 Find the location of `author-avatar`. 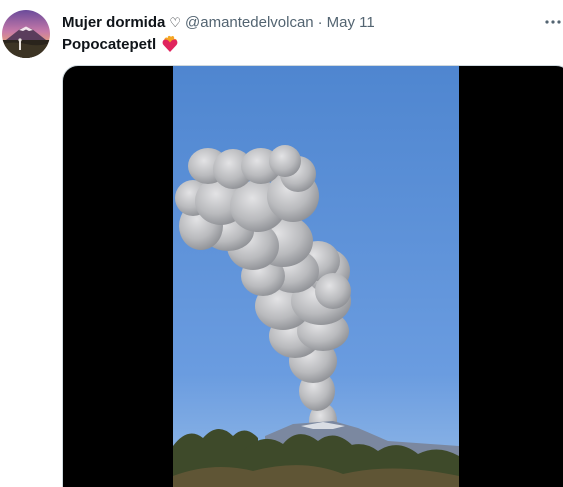

author-avatar is located at coordinates (26, 34).